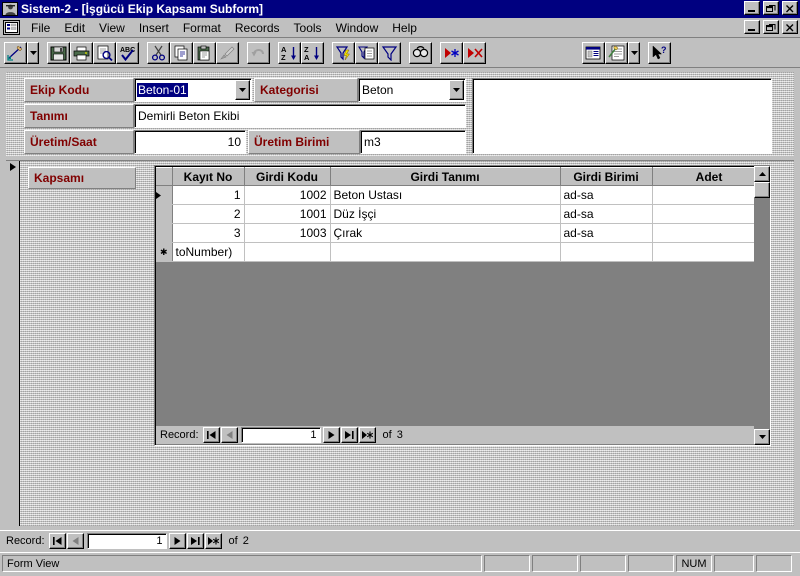  Describe the element at coordinates (40, 28) in the screenshot. I see `menu-item-file: File` at that location.